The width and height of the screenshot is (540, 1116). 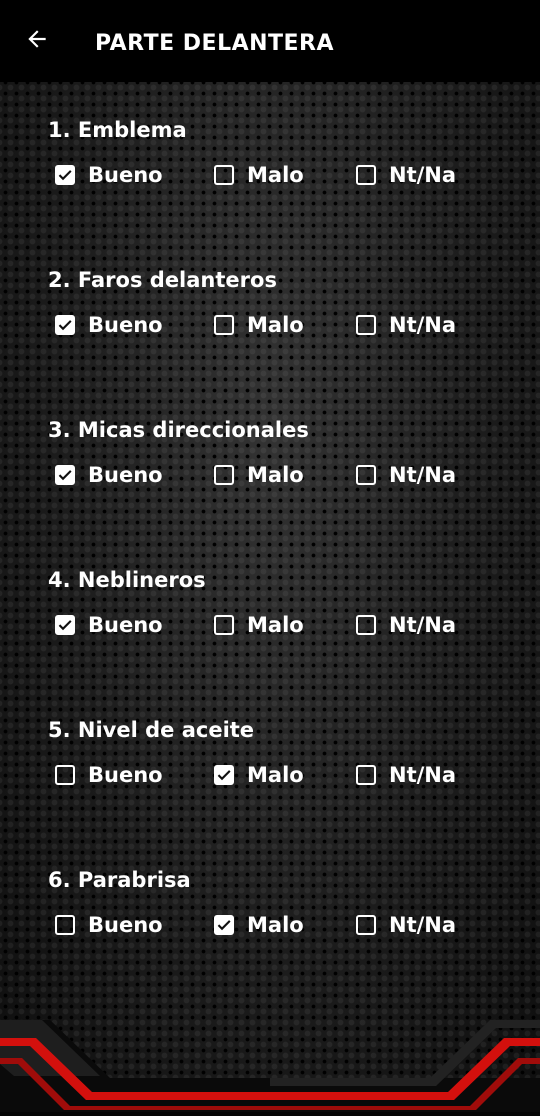 I want to click on item-label: 6. Parabrisa, so click(x=119, y=880).